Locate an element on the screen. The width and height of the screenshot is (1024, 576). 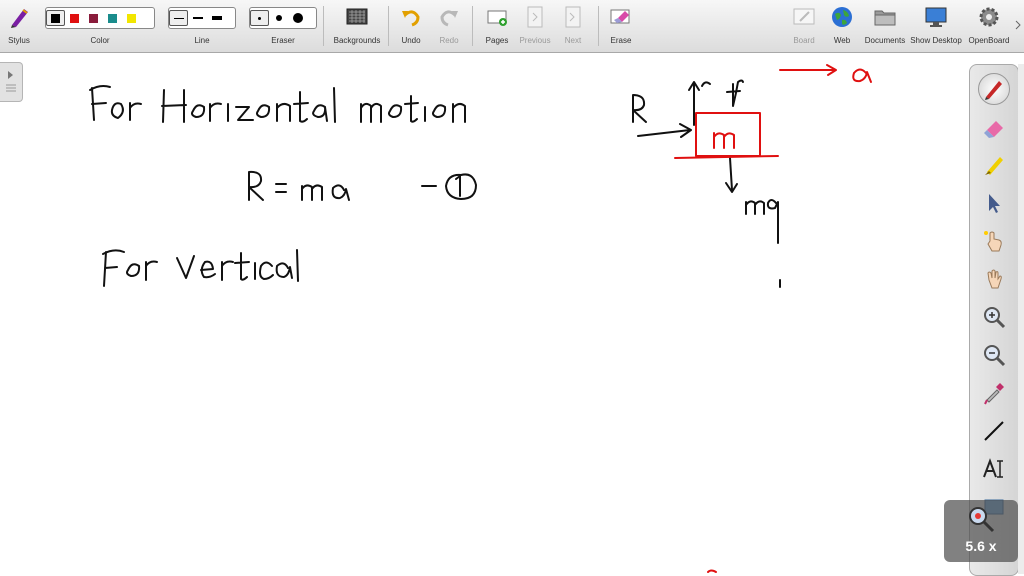
web-label: Web is located at coordinates (842, 40).